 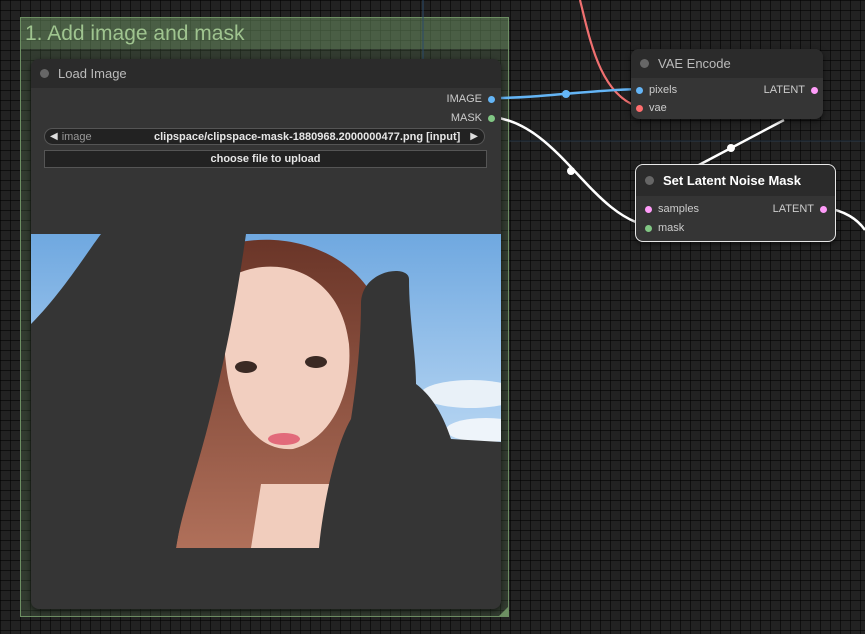 I want to click on input-label-samples: samples, so click(x=678, y=209).